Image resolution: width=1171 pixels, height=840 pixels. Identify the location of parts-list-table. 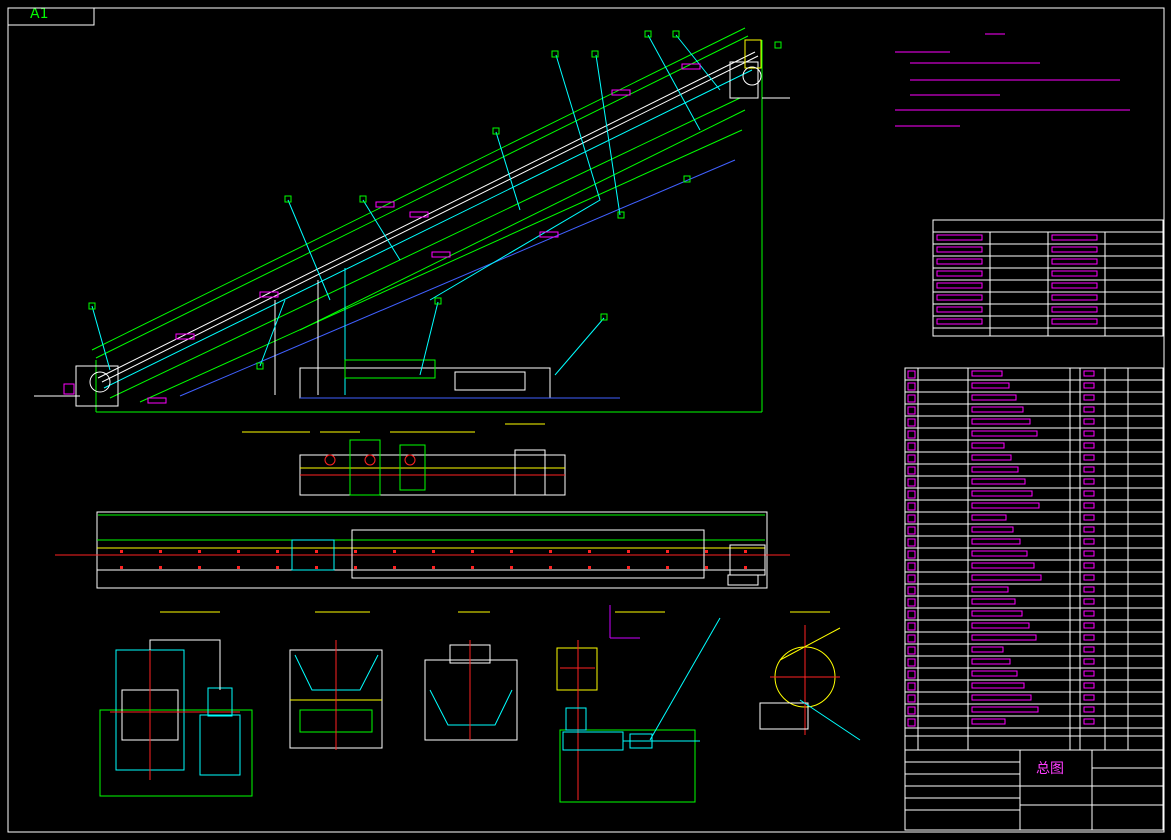
(1034, 559).